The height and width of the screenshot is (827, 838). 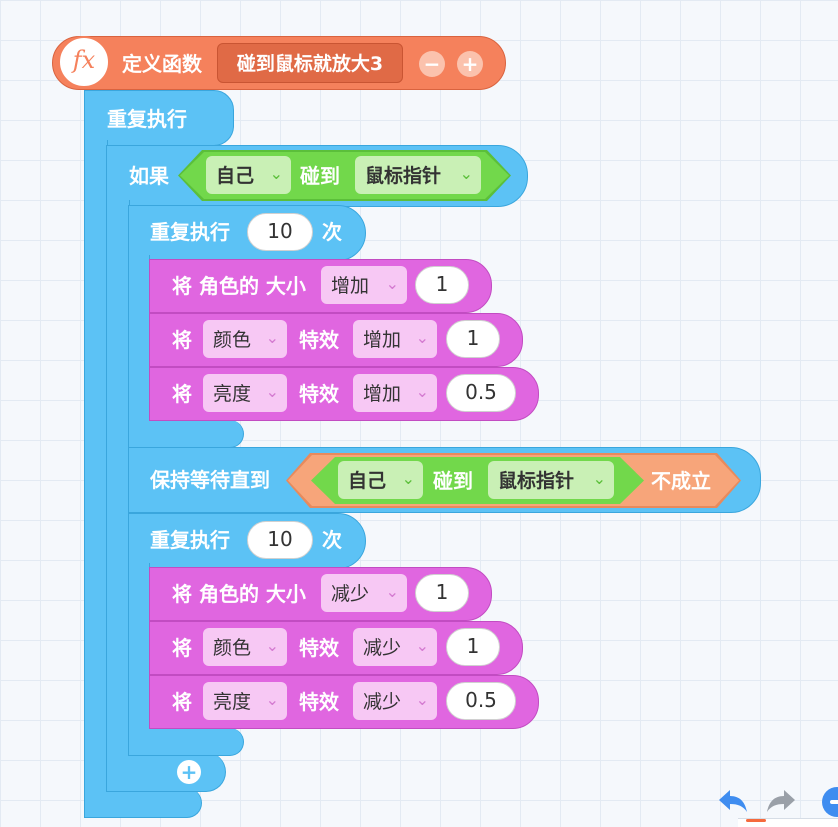 I want to click on undo-icon, so click(x=733, y=801).